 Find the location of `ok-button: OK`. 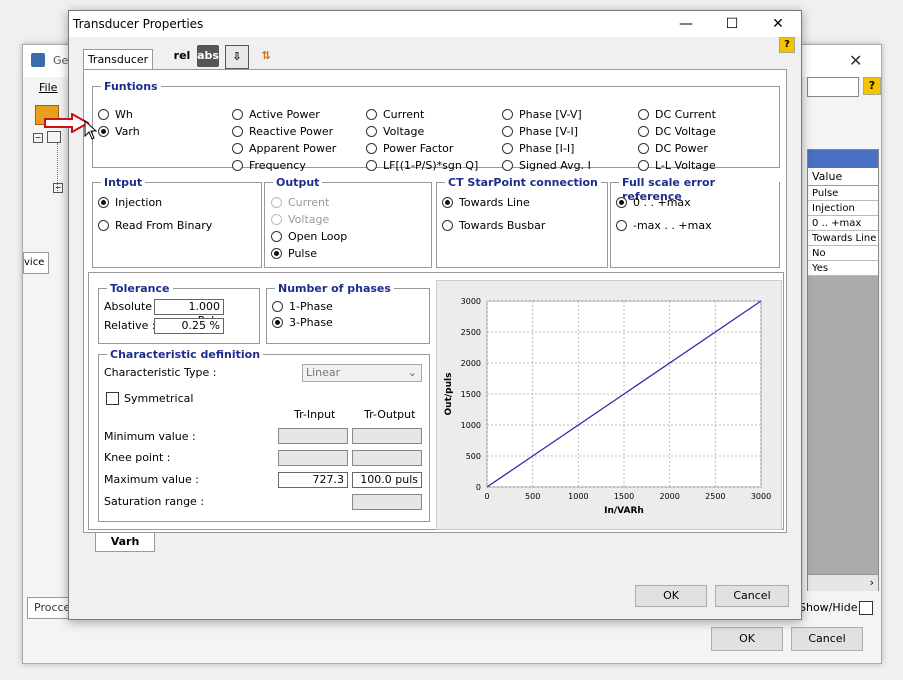

ok-button: OK is located at coordinates (671, 596).